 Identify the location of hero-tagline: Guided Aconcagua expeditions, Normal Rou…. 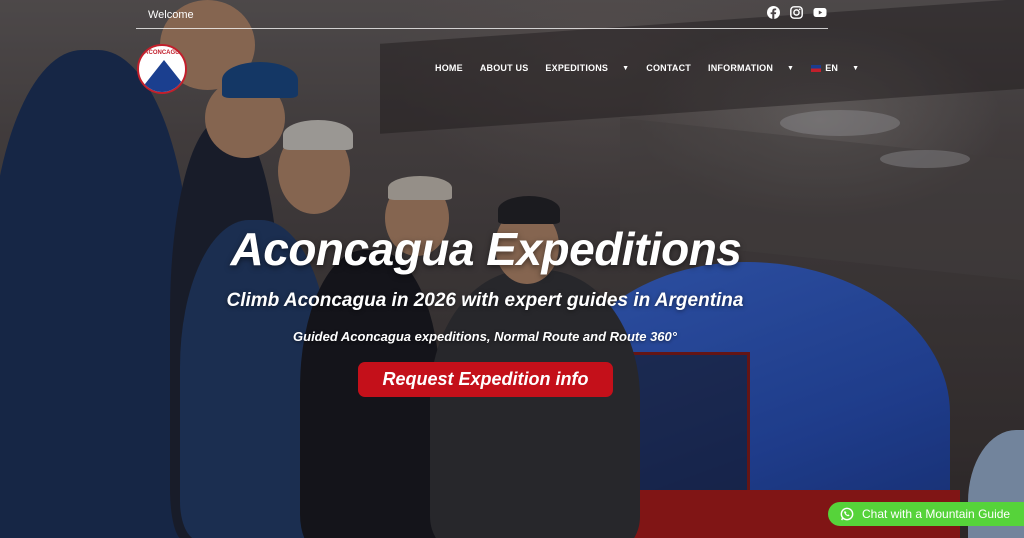
(485, 336).